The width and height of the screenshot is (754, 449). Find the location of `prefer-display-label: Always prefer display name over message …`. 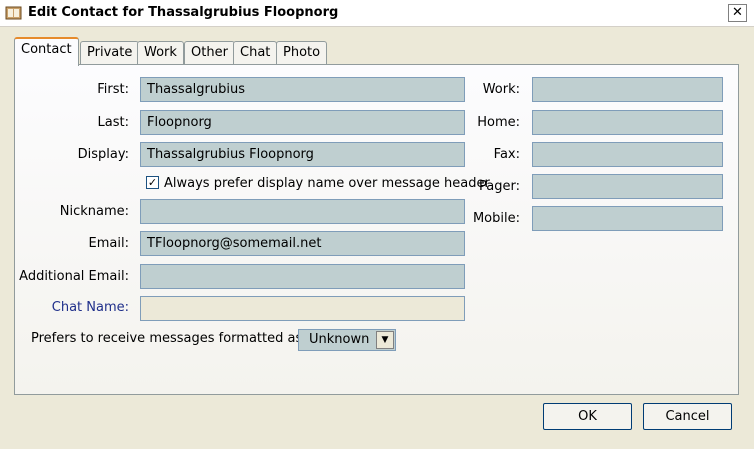

prefer-display-label: Always prefer display name over message … is located at coordinates (327, 183).